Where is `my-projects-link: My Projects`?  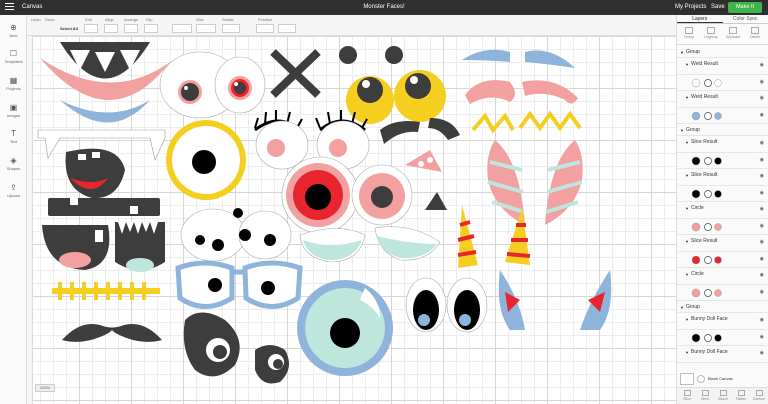
my-projects-link: My Projects is located at coordinates (690, 7).